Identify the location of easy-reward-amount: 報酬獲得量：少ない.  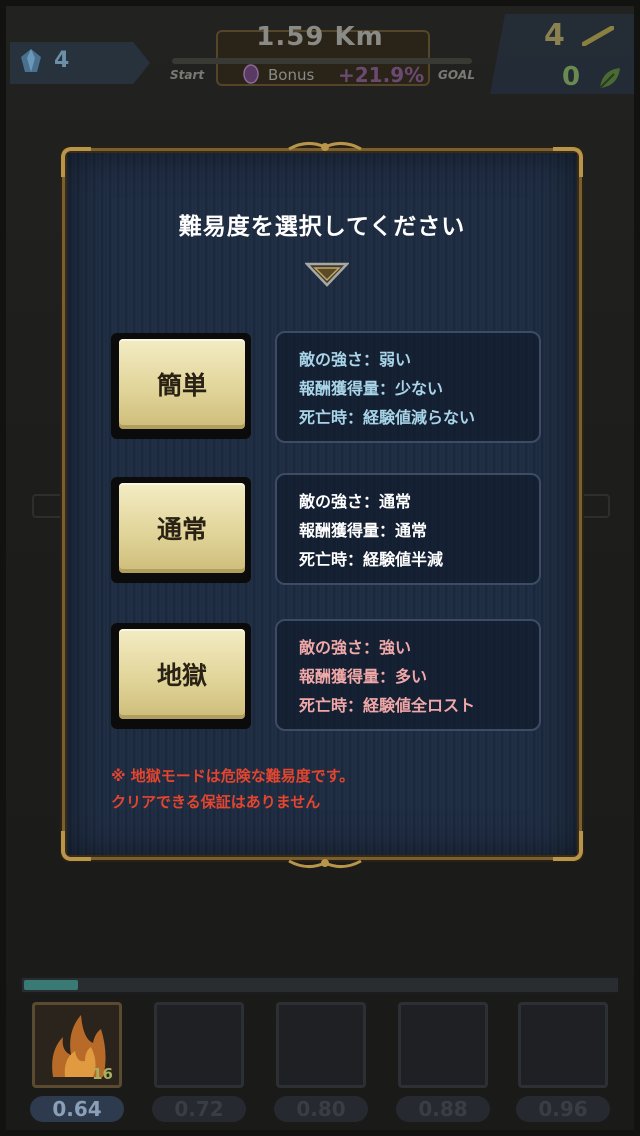
(371, 388).